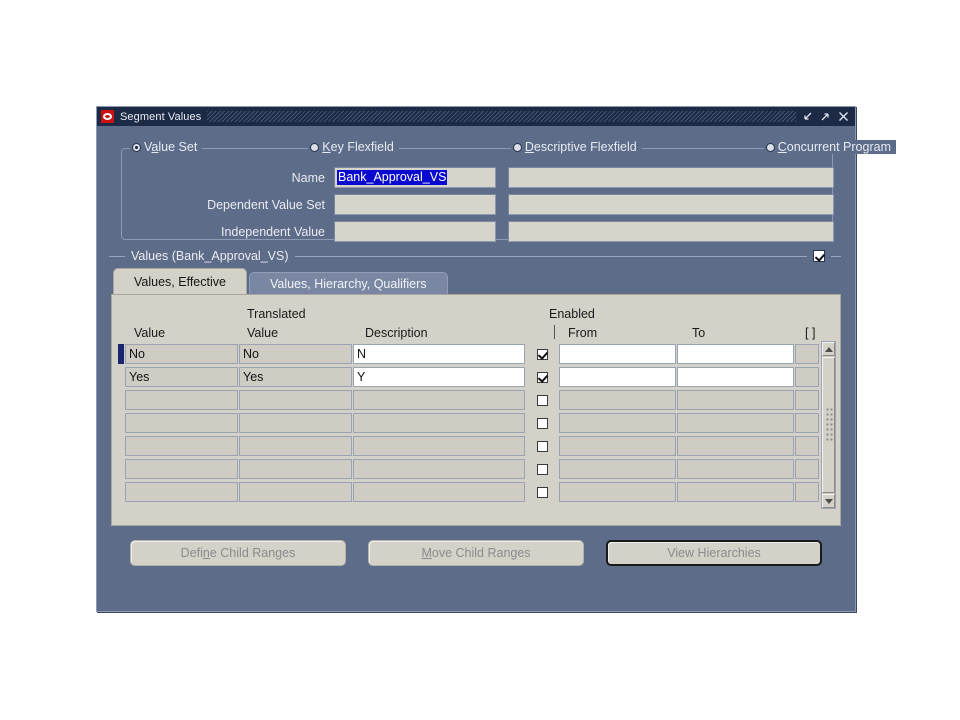 Image resolution: width=960 pixels, height=720 pixels. I want to click on radio-value-set: Value Set, so click(166, 147).